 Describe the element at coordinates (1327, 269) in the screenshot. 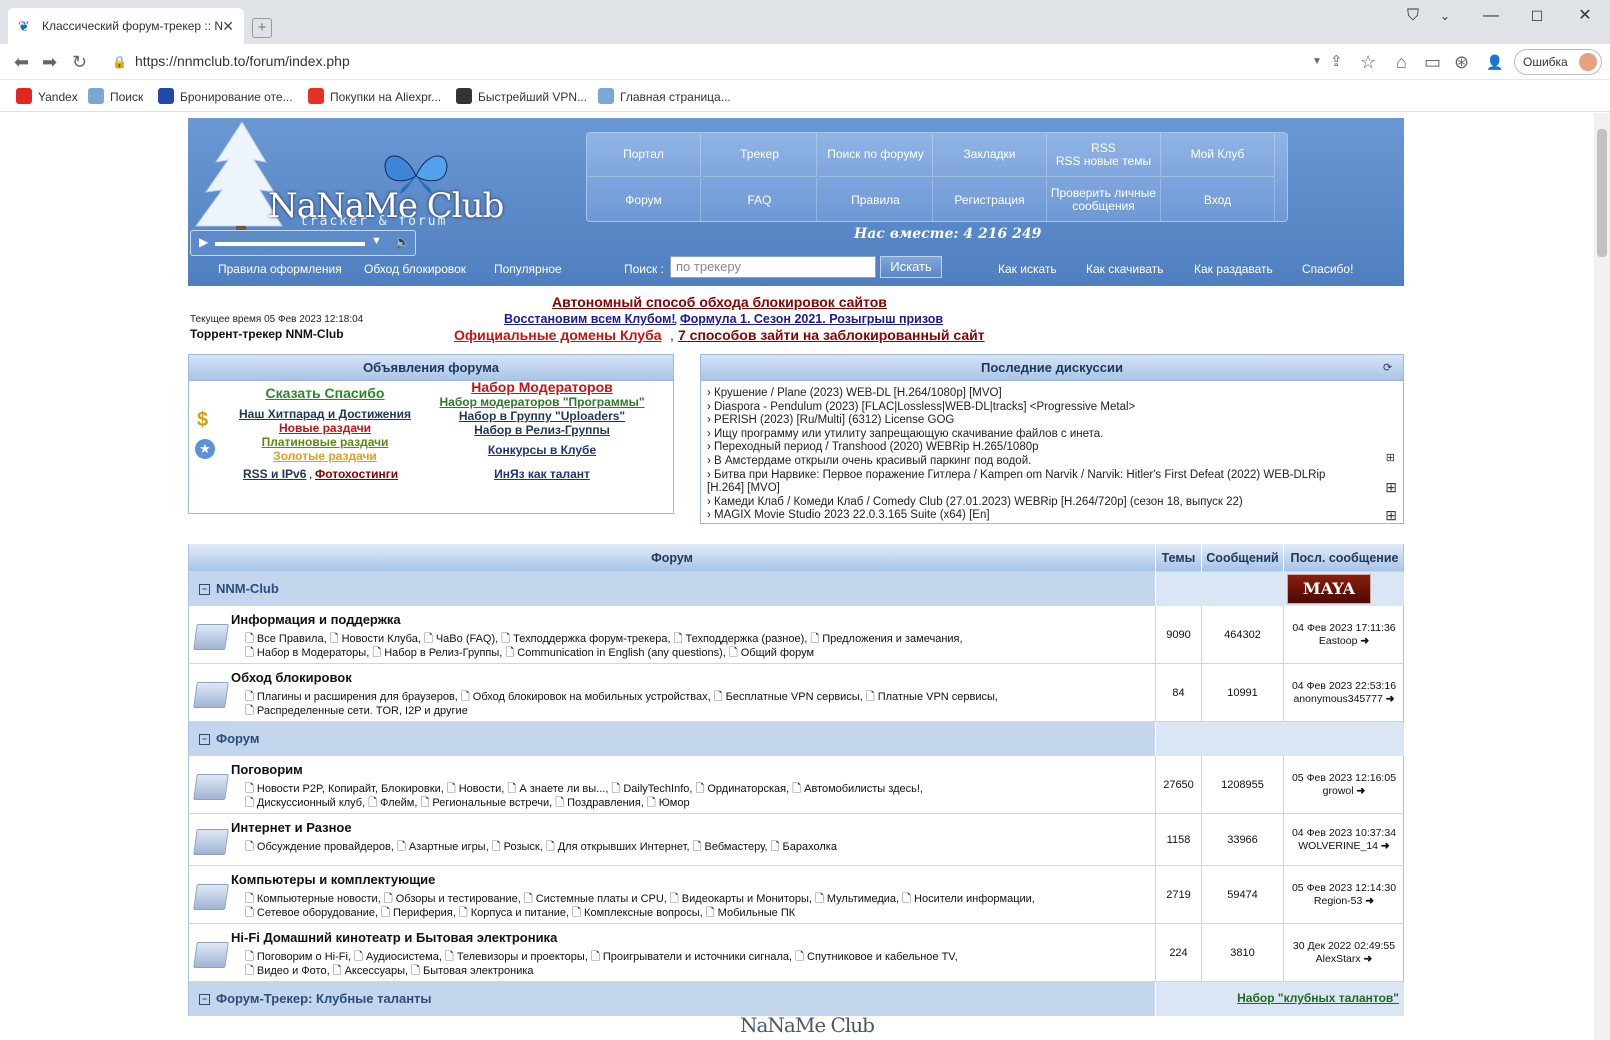

I see `subnav-thanks-link: Спасибо!` at that location.